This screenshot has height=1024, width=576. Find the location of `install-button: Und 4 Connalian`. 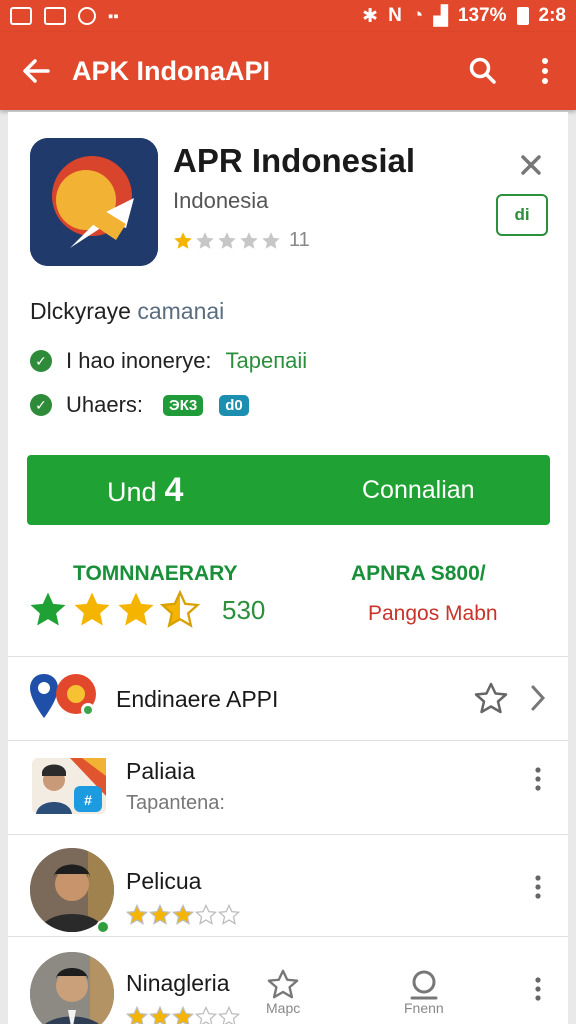

install-button: Und 4 Connalian is located at coordinates (288, 490).